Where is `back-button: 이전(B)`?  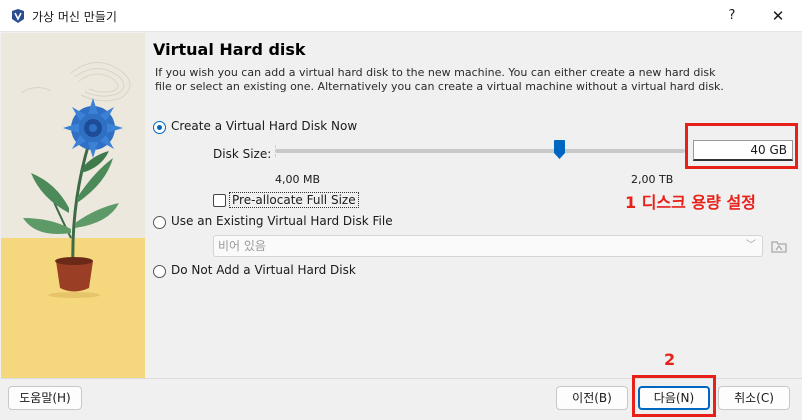
back-button: 이전(B) is located at coordinates (592, 398).